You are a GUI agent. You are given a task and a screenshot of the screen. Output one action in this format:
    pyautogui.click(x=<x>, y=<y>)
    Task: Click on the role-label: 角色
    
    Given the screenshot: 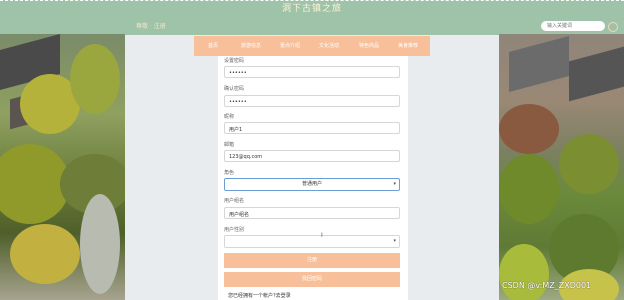 What is the action you would take?
    pyautogui.click(x=229, y=173)
    